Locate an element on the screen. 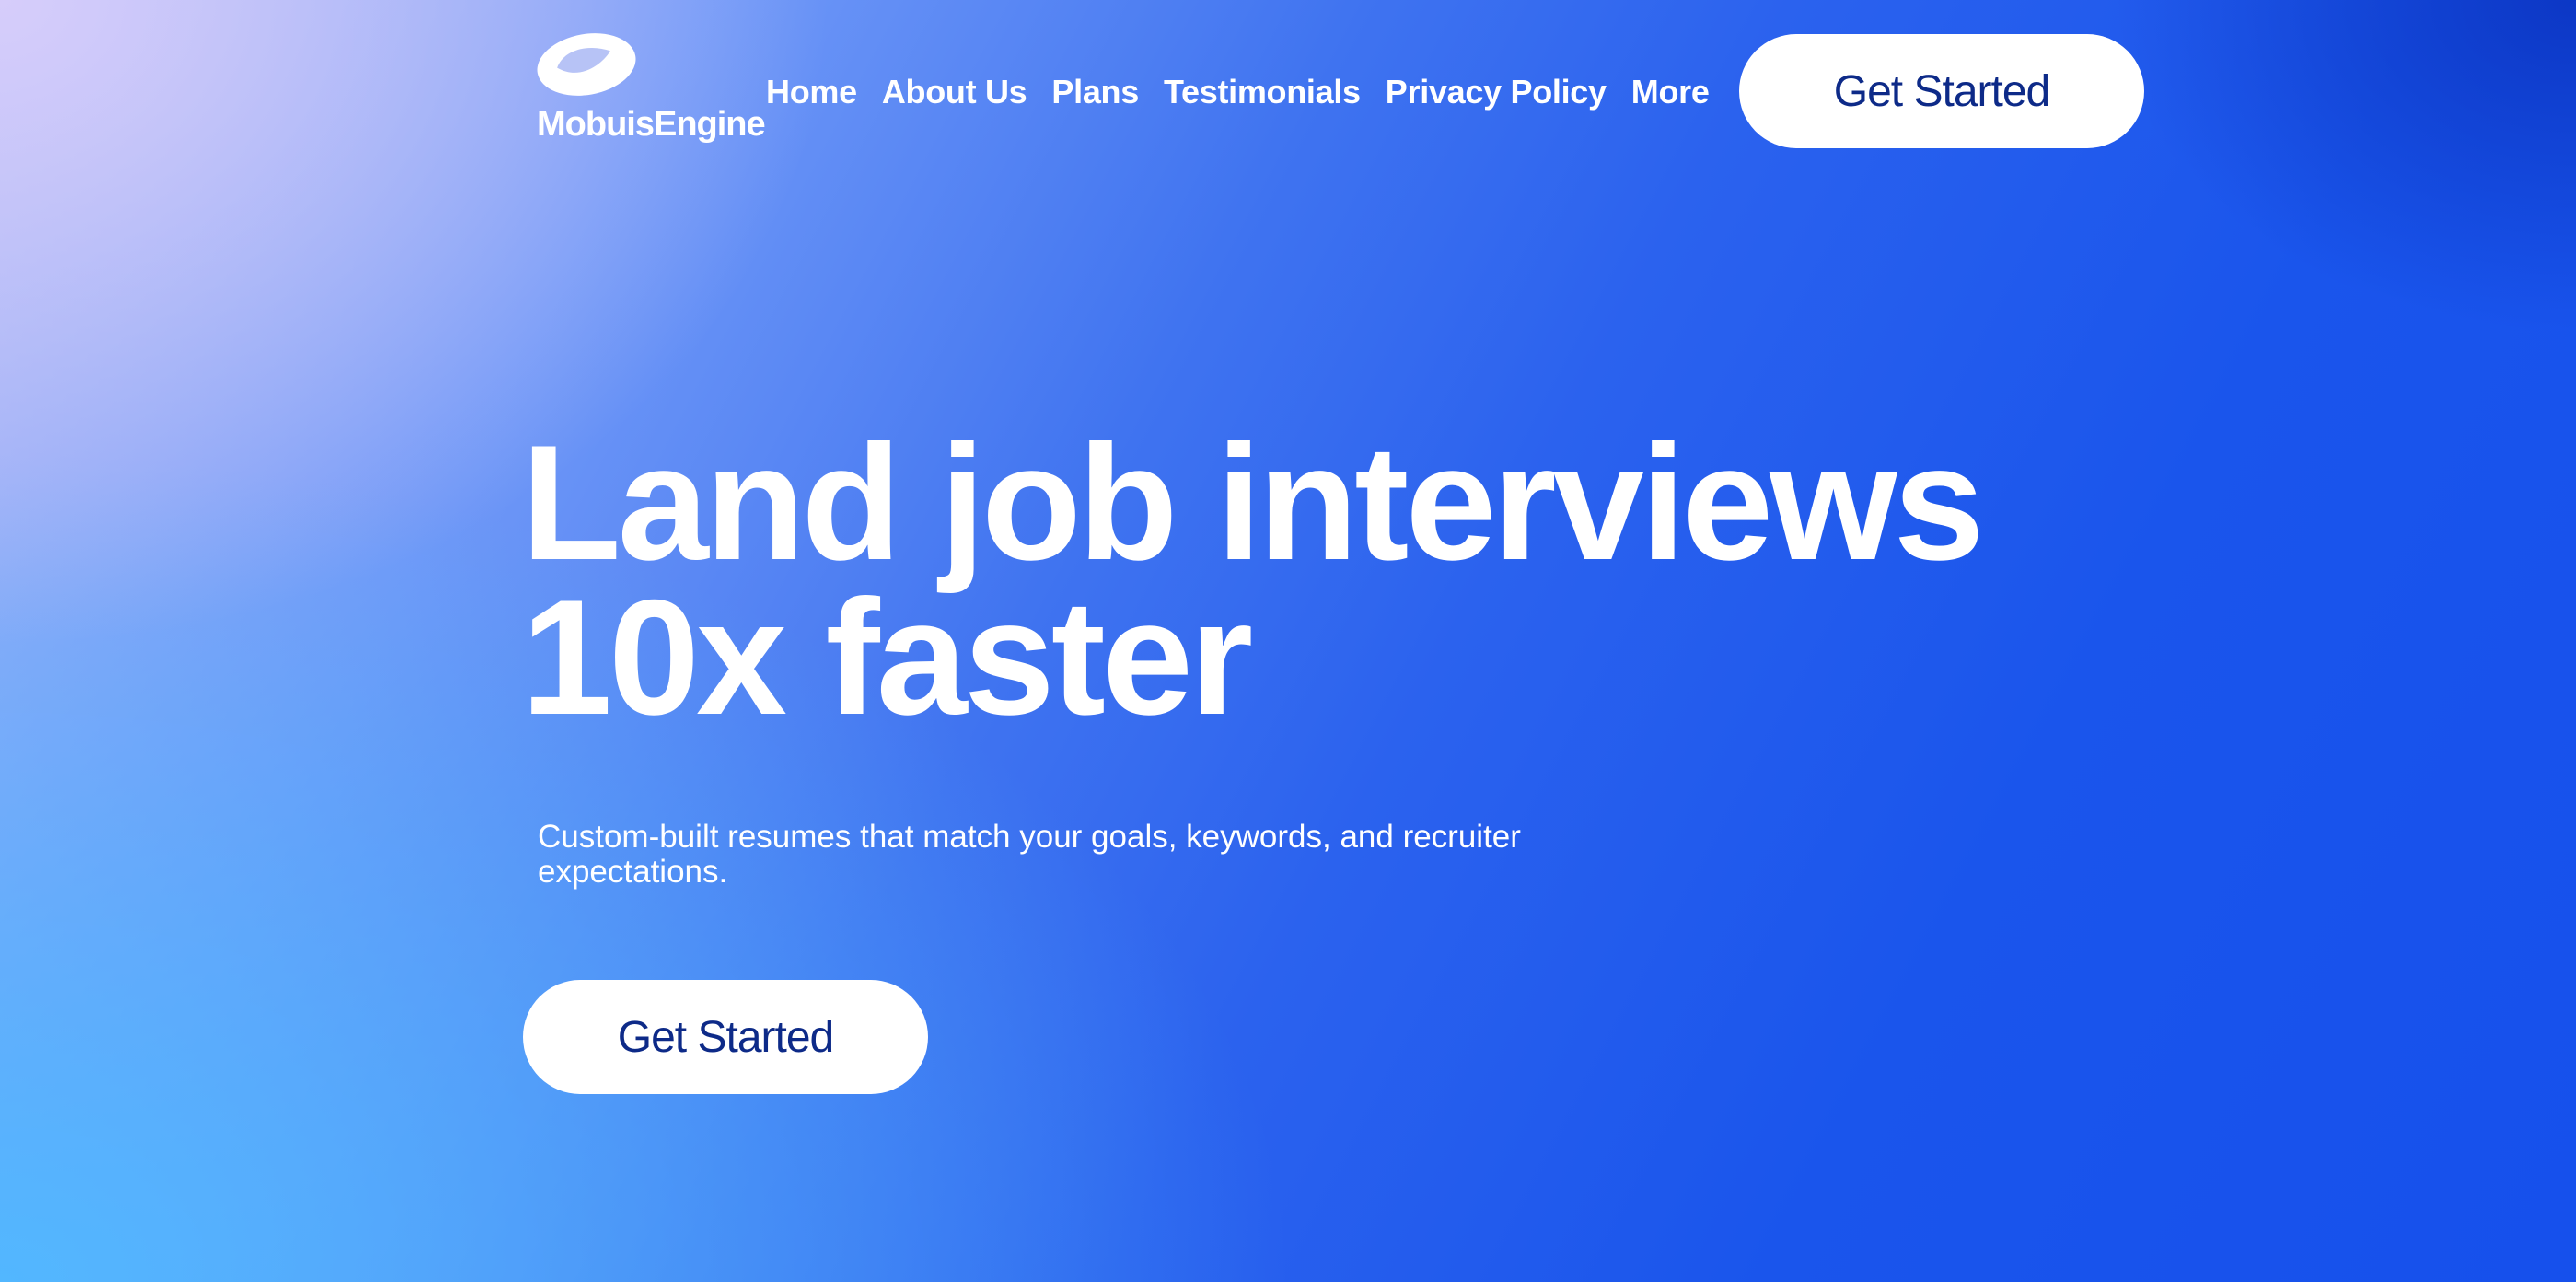 The height and width of the screenshot is (1282, 2576). hero-subtitle-line-2: expectations. is located at coordinates (633, 872).